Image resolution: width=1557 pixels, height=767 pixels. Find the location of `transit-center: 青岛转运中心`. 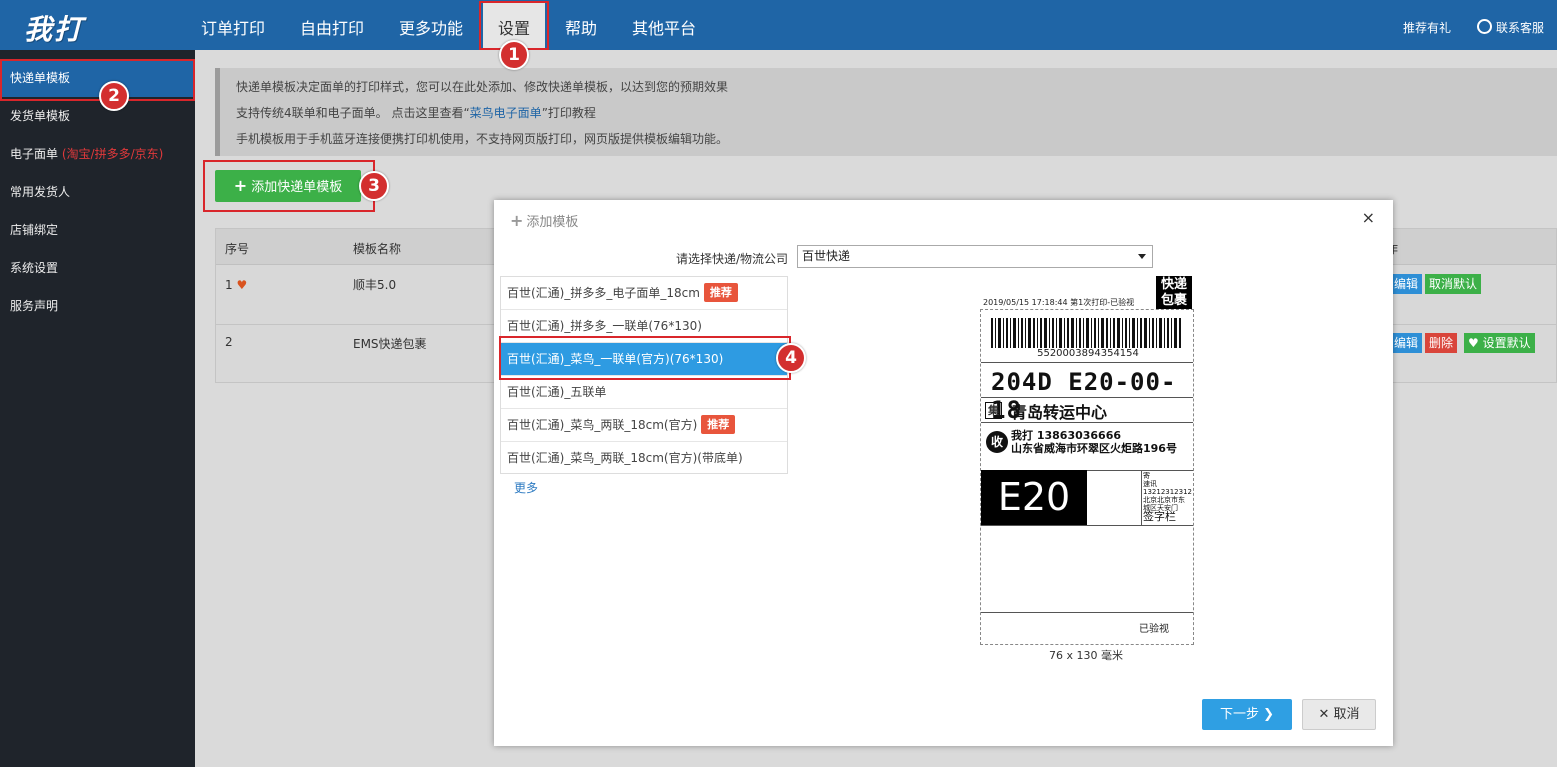

transit-center: 青岛转运中心 is located at coordinates (1059, 412).